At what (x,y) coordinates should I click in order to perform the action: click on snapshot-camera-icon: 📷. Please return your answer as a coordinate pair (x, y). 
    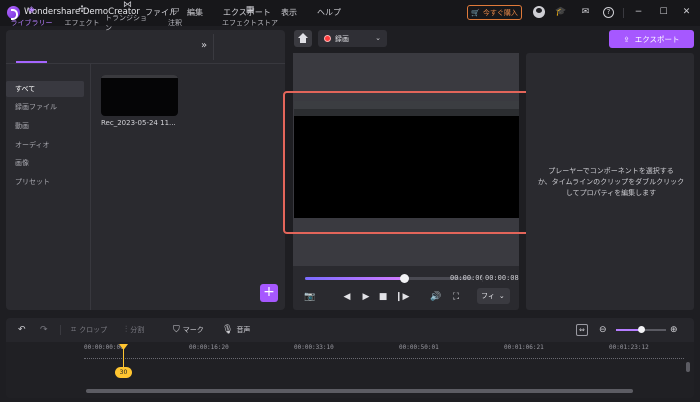
    Looking at the image, I should click on (310, 297).